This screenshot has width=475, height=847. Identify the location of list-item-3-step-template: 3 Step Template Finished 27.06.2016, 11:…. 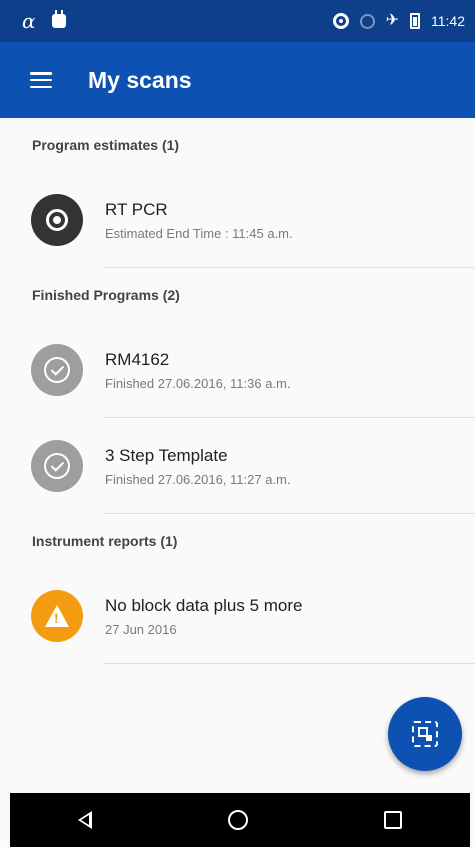
(237, 466).